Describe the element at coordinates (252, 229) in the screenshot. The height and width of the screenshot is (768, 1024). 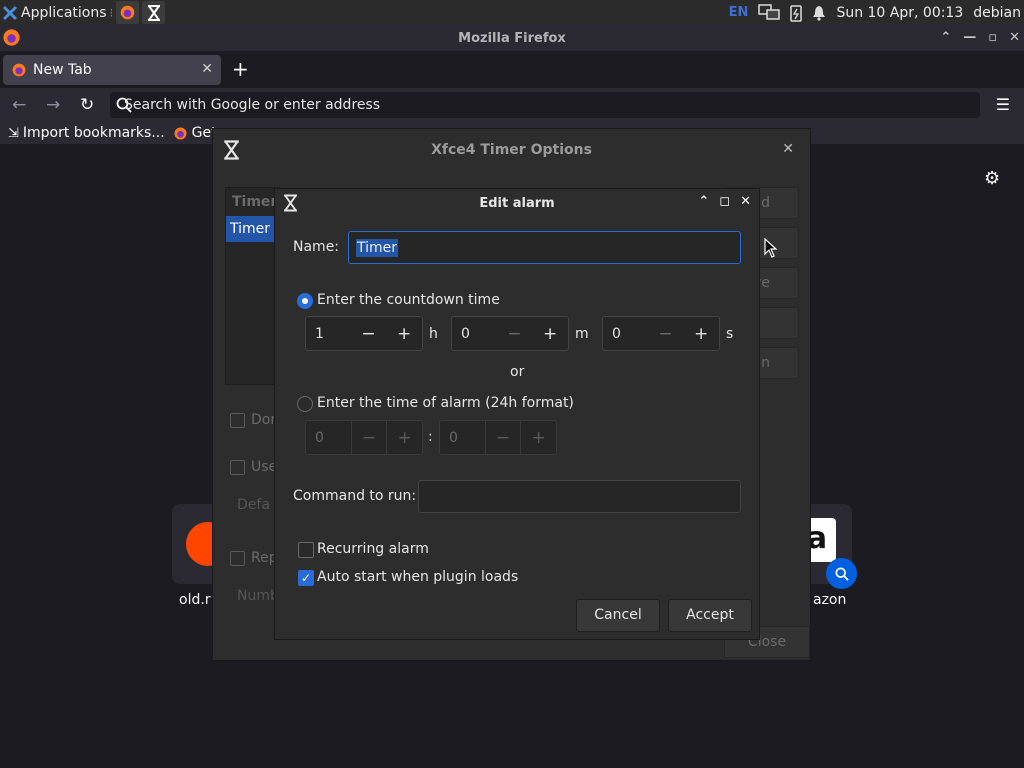
I see `timer-list-row: Timer` at that location.